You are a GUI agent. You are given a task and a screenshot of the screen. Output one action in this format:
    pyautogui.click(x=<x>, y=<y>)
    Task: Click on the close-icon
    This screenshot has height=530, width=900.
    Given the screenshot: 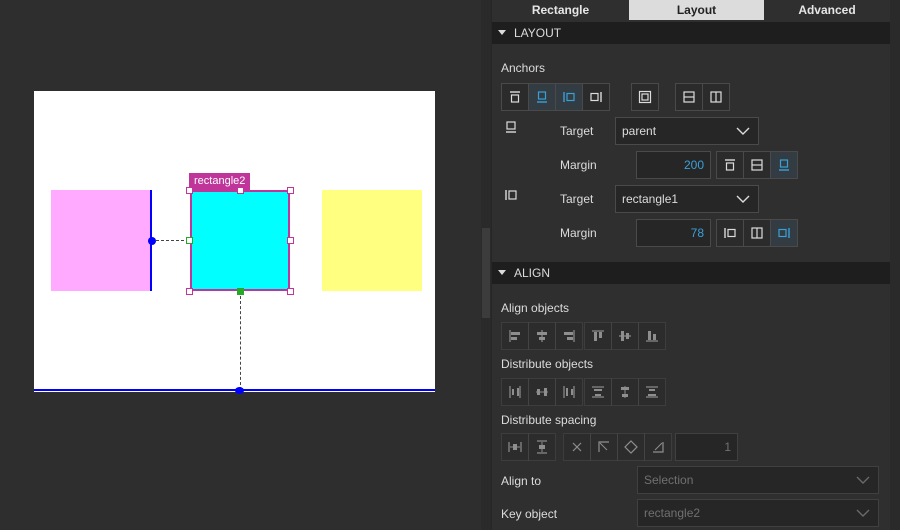 What is the action you would take?
    pyautogui.click(x=577, y=447)
    